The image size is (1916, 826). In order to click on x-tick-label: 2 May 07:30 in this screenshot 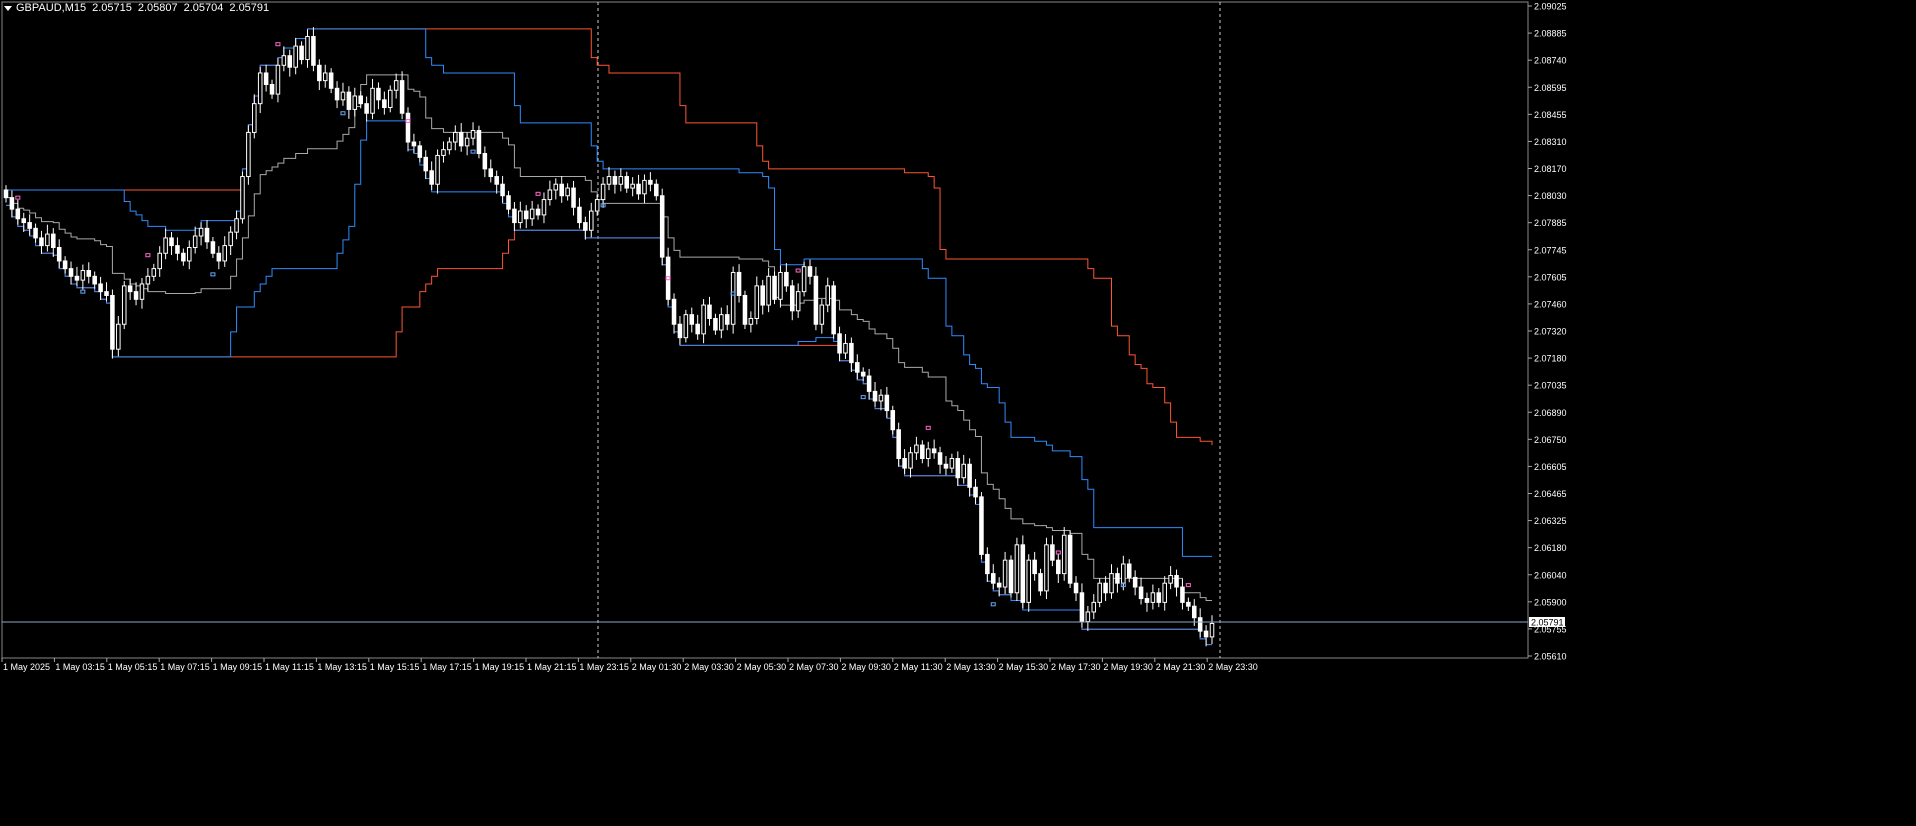, I will do `click(814, 667)`.